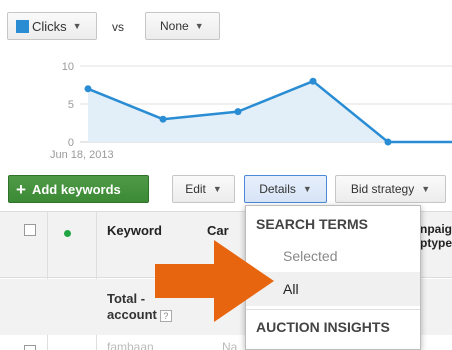 Image resolution: width=452 pixels, height=350 pixels. Describe the element at coordinates (22, 26) in the screenshot. I see `metric-color-swatch` at that location.